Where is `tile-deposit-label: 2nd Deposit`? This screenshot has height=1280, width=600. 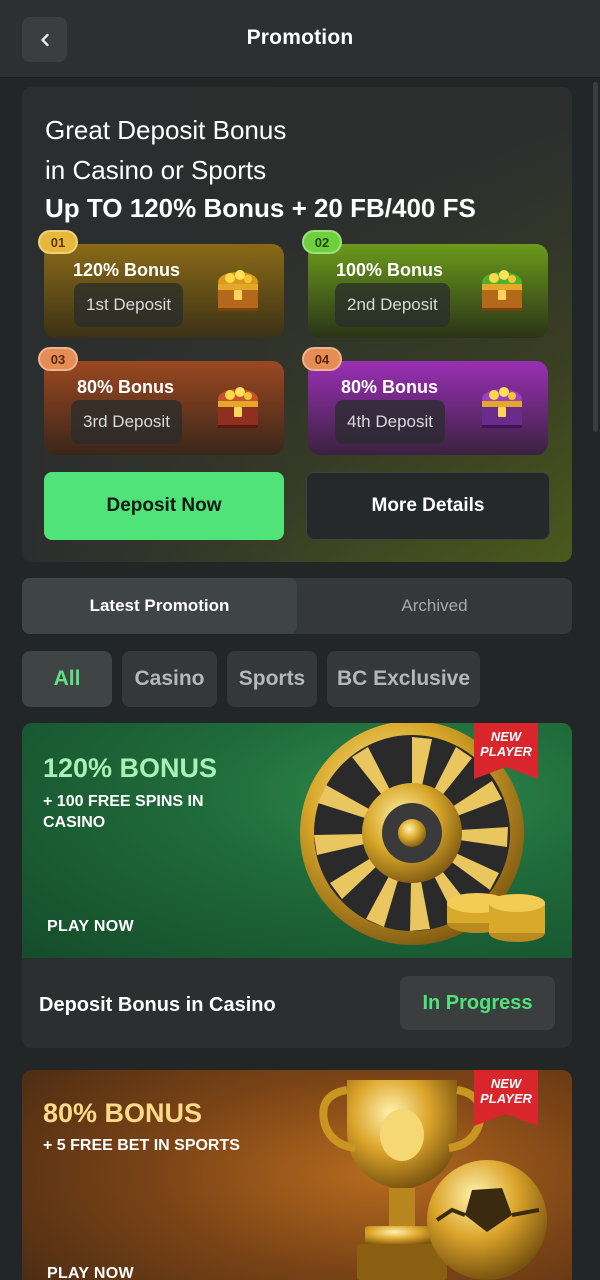 tile-deposit-label: 2nd Deposit is located at coordinates (392, 305).